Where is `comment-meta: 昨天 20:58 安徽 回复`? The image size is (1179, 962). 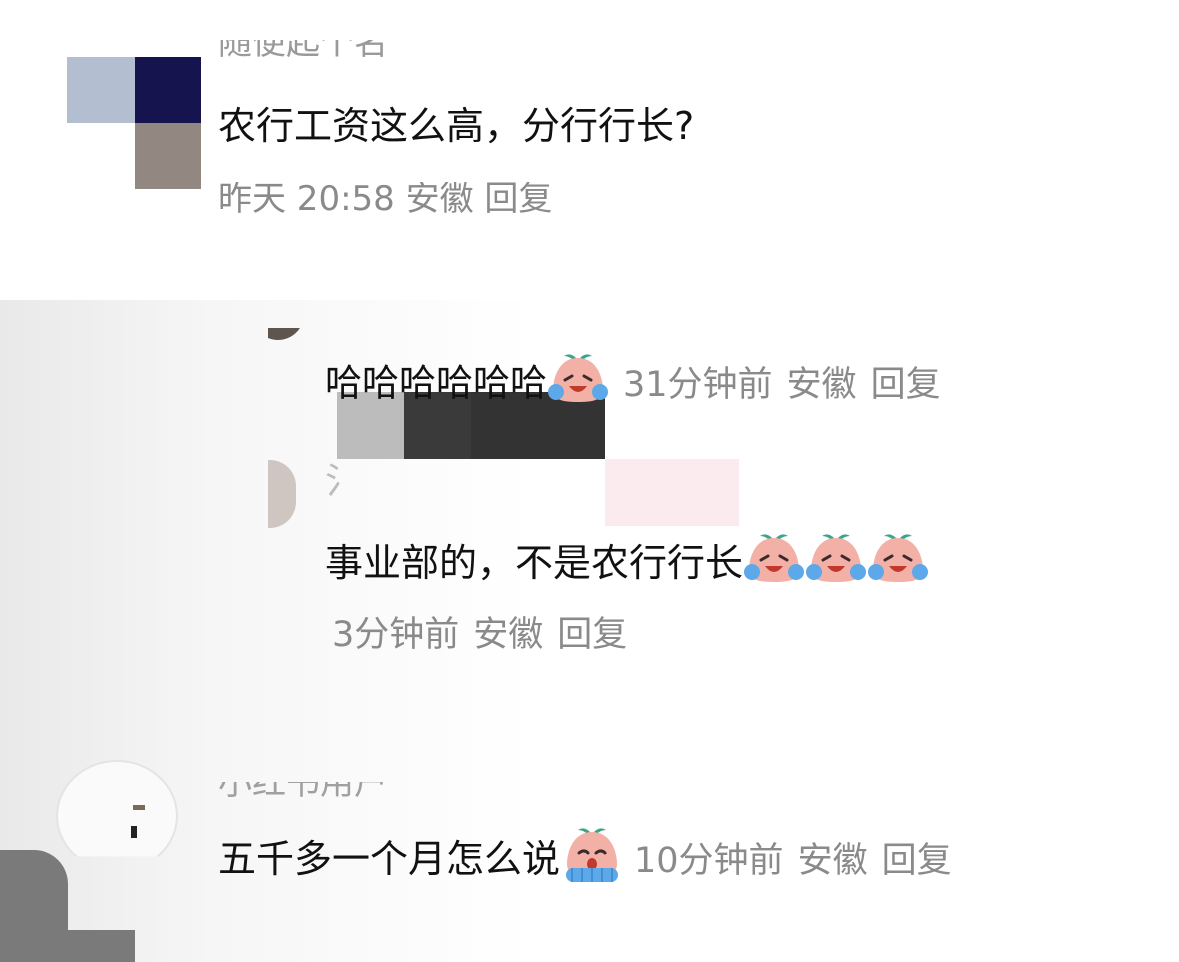
comment-meta: 昨天 20:58 安徽 回复 is located at coordinates (413, 199).